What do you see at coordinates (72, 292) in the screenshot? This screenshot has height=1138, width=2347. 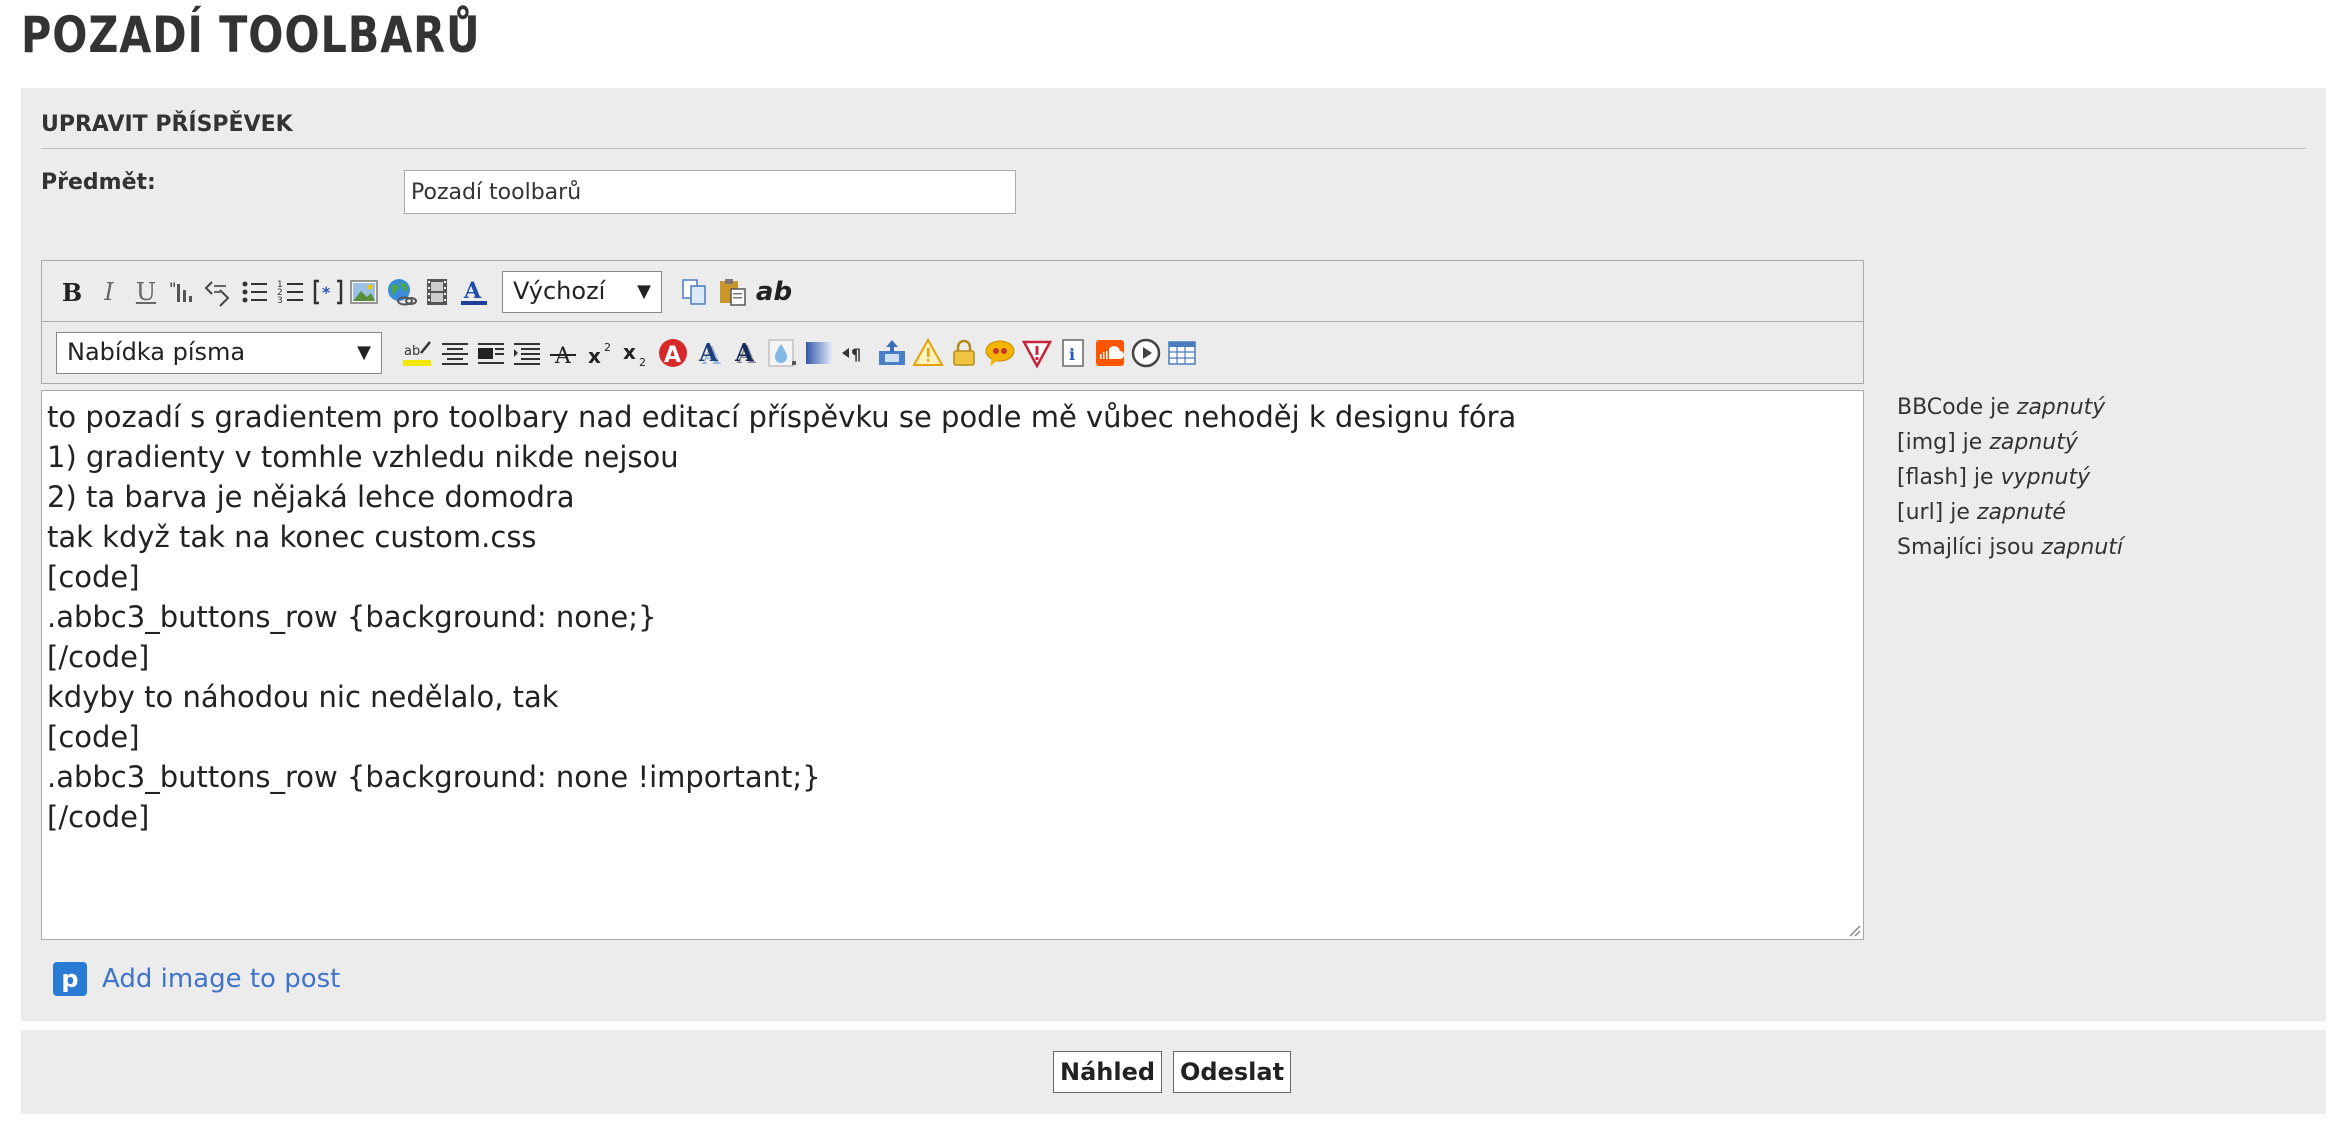 I see `bold-button: B` at bounding box center [72, 292].